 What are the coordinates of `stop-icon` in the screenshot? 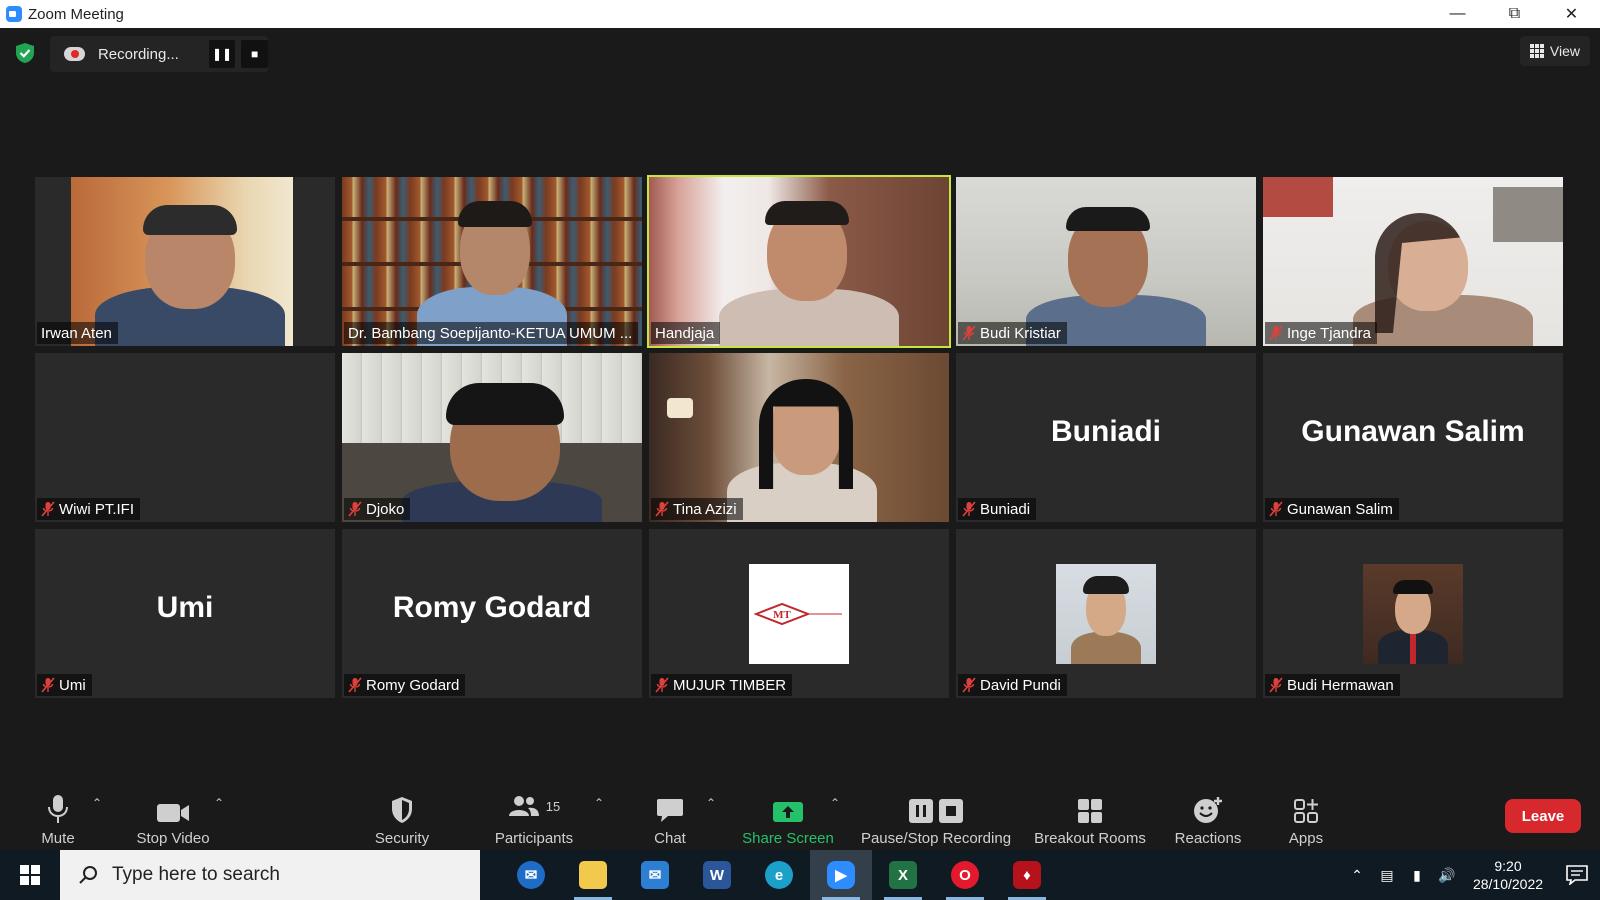 It's located at (951, 811).